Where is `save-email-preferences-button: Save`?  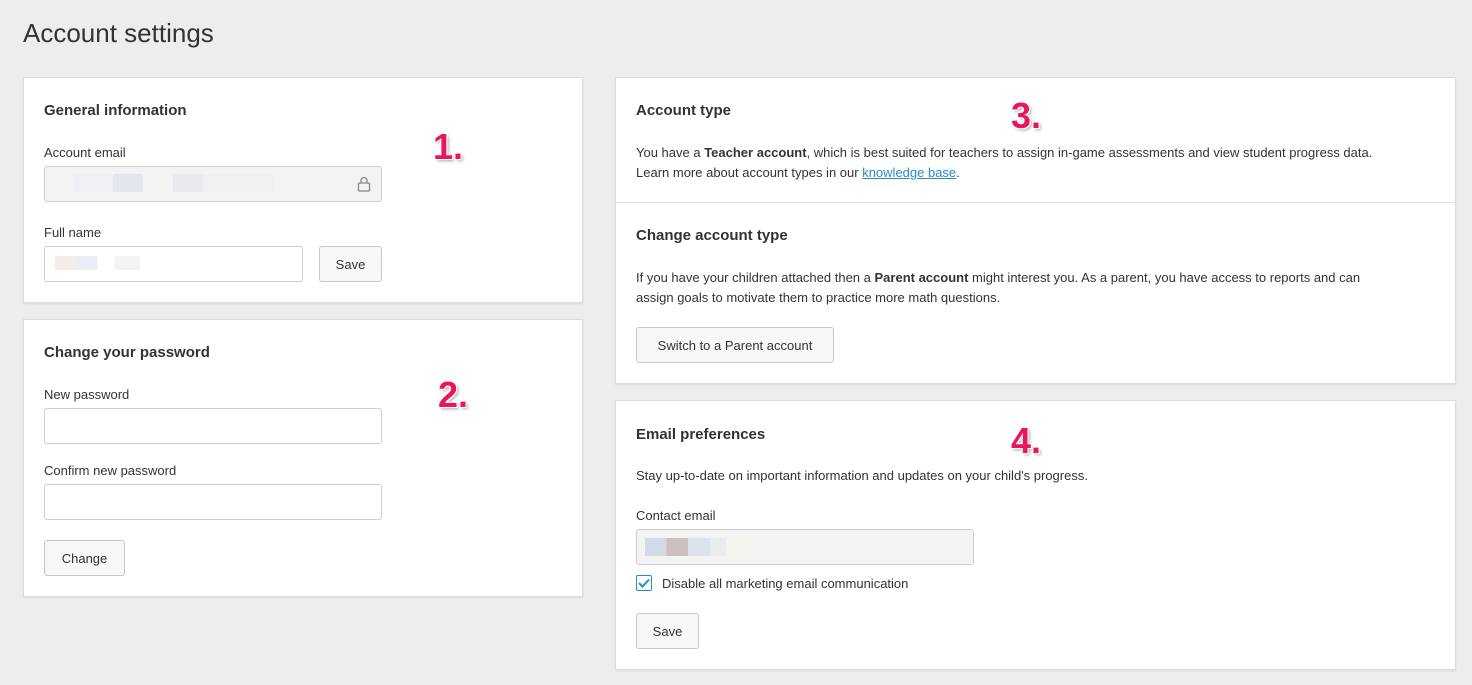 save-email-preferences-button: Save is located at coordinates (667, 631).